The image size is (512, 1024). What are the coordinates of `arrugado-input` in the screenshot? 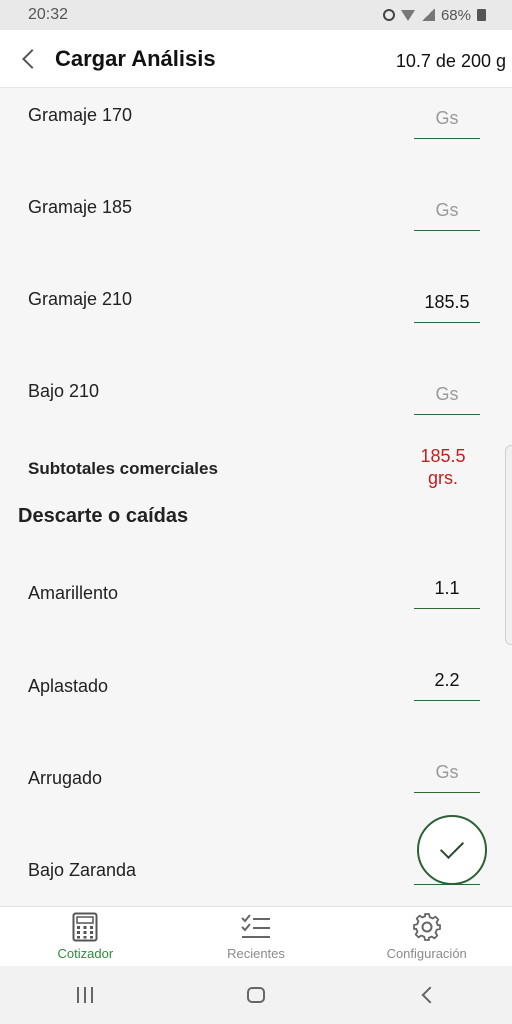 It's located at (447, 773).